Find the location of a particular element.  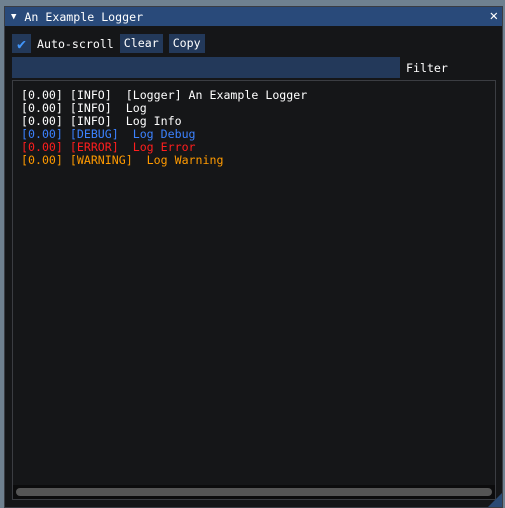

filter-input is located at coordinates (206, 67).